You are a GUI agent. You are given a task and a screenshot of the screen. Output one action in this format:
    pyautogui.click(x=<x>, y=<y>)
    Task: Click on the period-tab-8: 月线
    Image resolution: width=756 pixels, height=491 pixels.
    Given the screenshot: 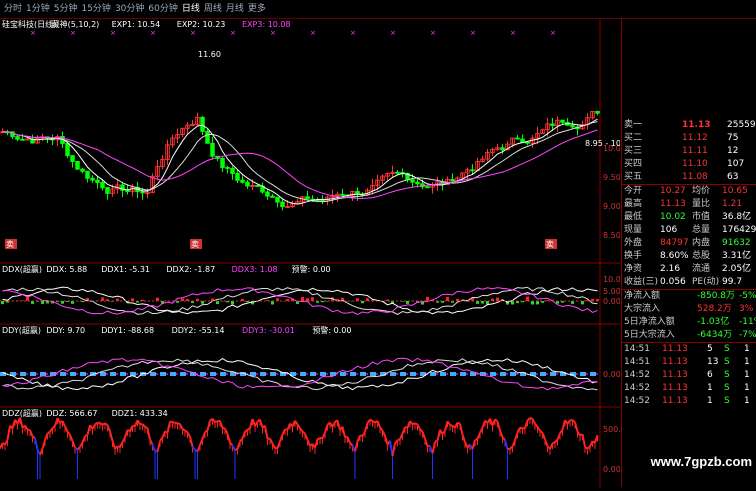 What is the action you would take?
    pyautogui.click(x=235, y=9)
    